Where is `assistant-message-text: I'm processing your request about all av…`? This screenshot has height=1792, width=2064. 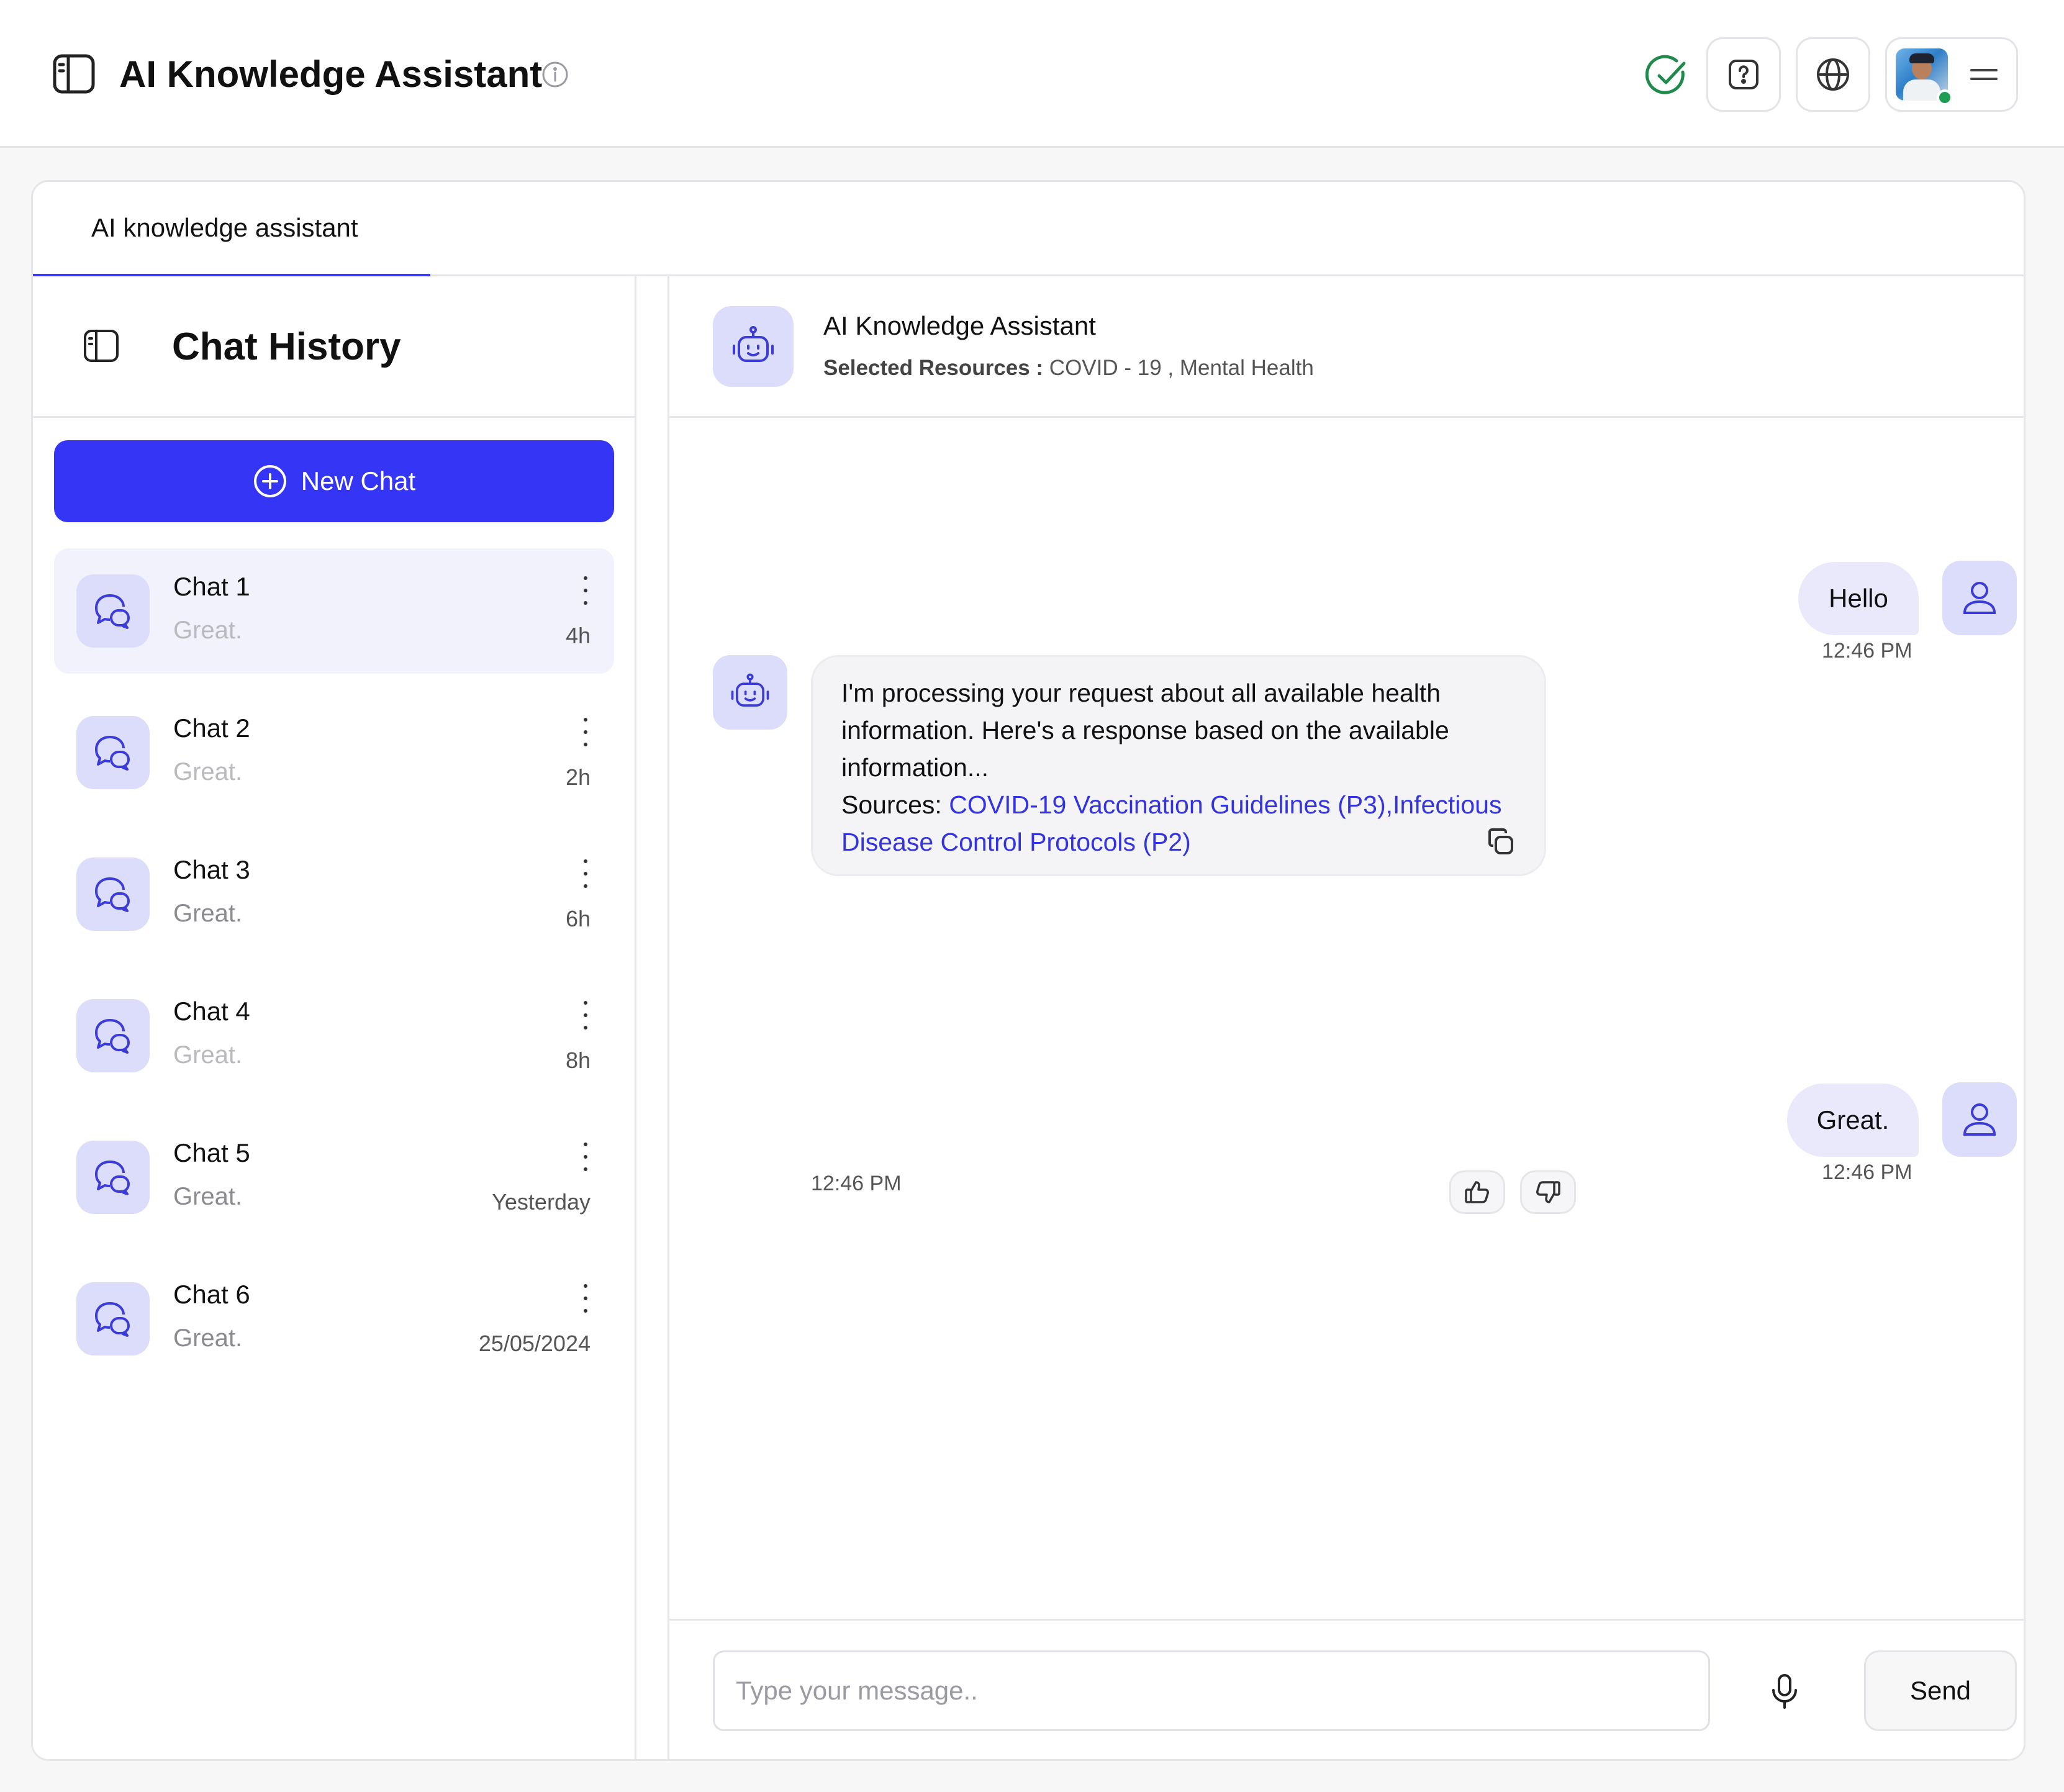
assistant-message-text: I'm processing your request about all av… is located at coordinates (1145, 730).